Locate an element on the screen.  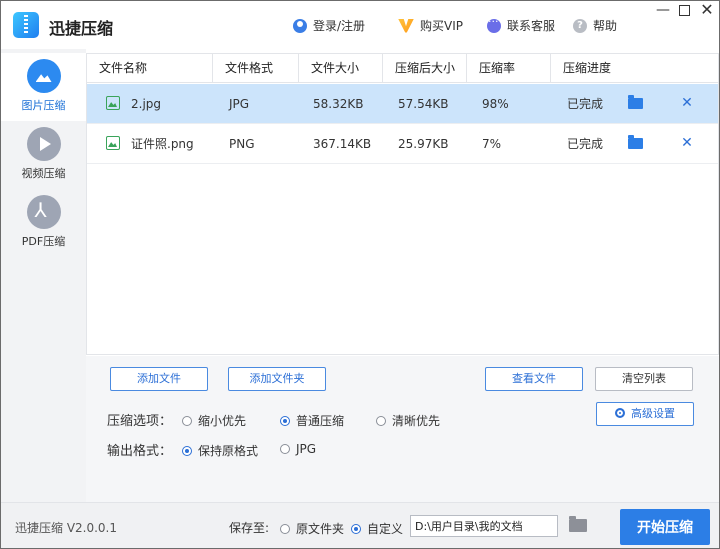
add-file-button: 添加文件 is located at coordinates (159, 379).